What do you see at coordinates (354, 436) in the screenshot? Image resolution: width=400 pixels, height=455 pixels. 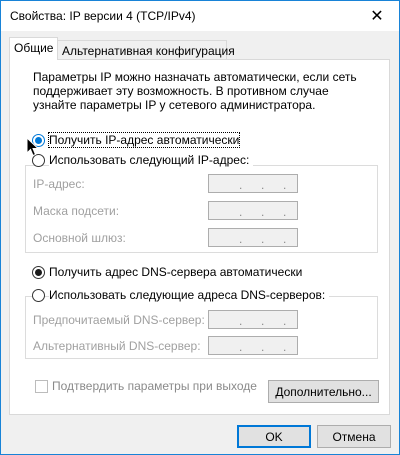 I see `cancel-button: Отмена` at bounding box center [354, 436].